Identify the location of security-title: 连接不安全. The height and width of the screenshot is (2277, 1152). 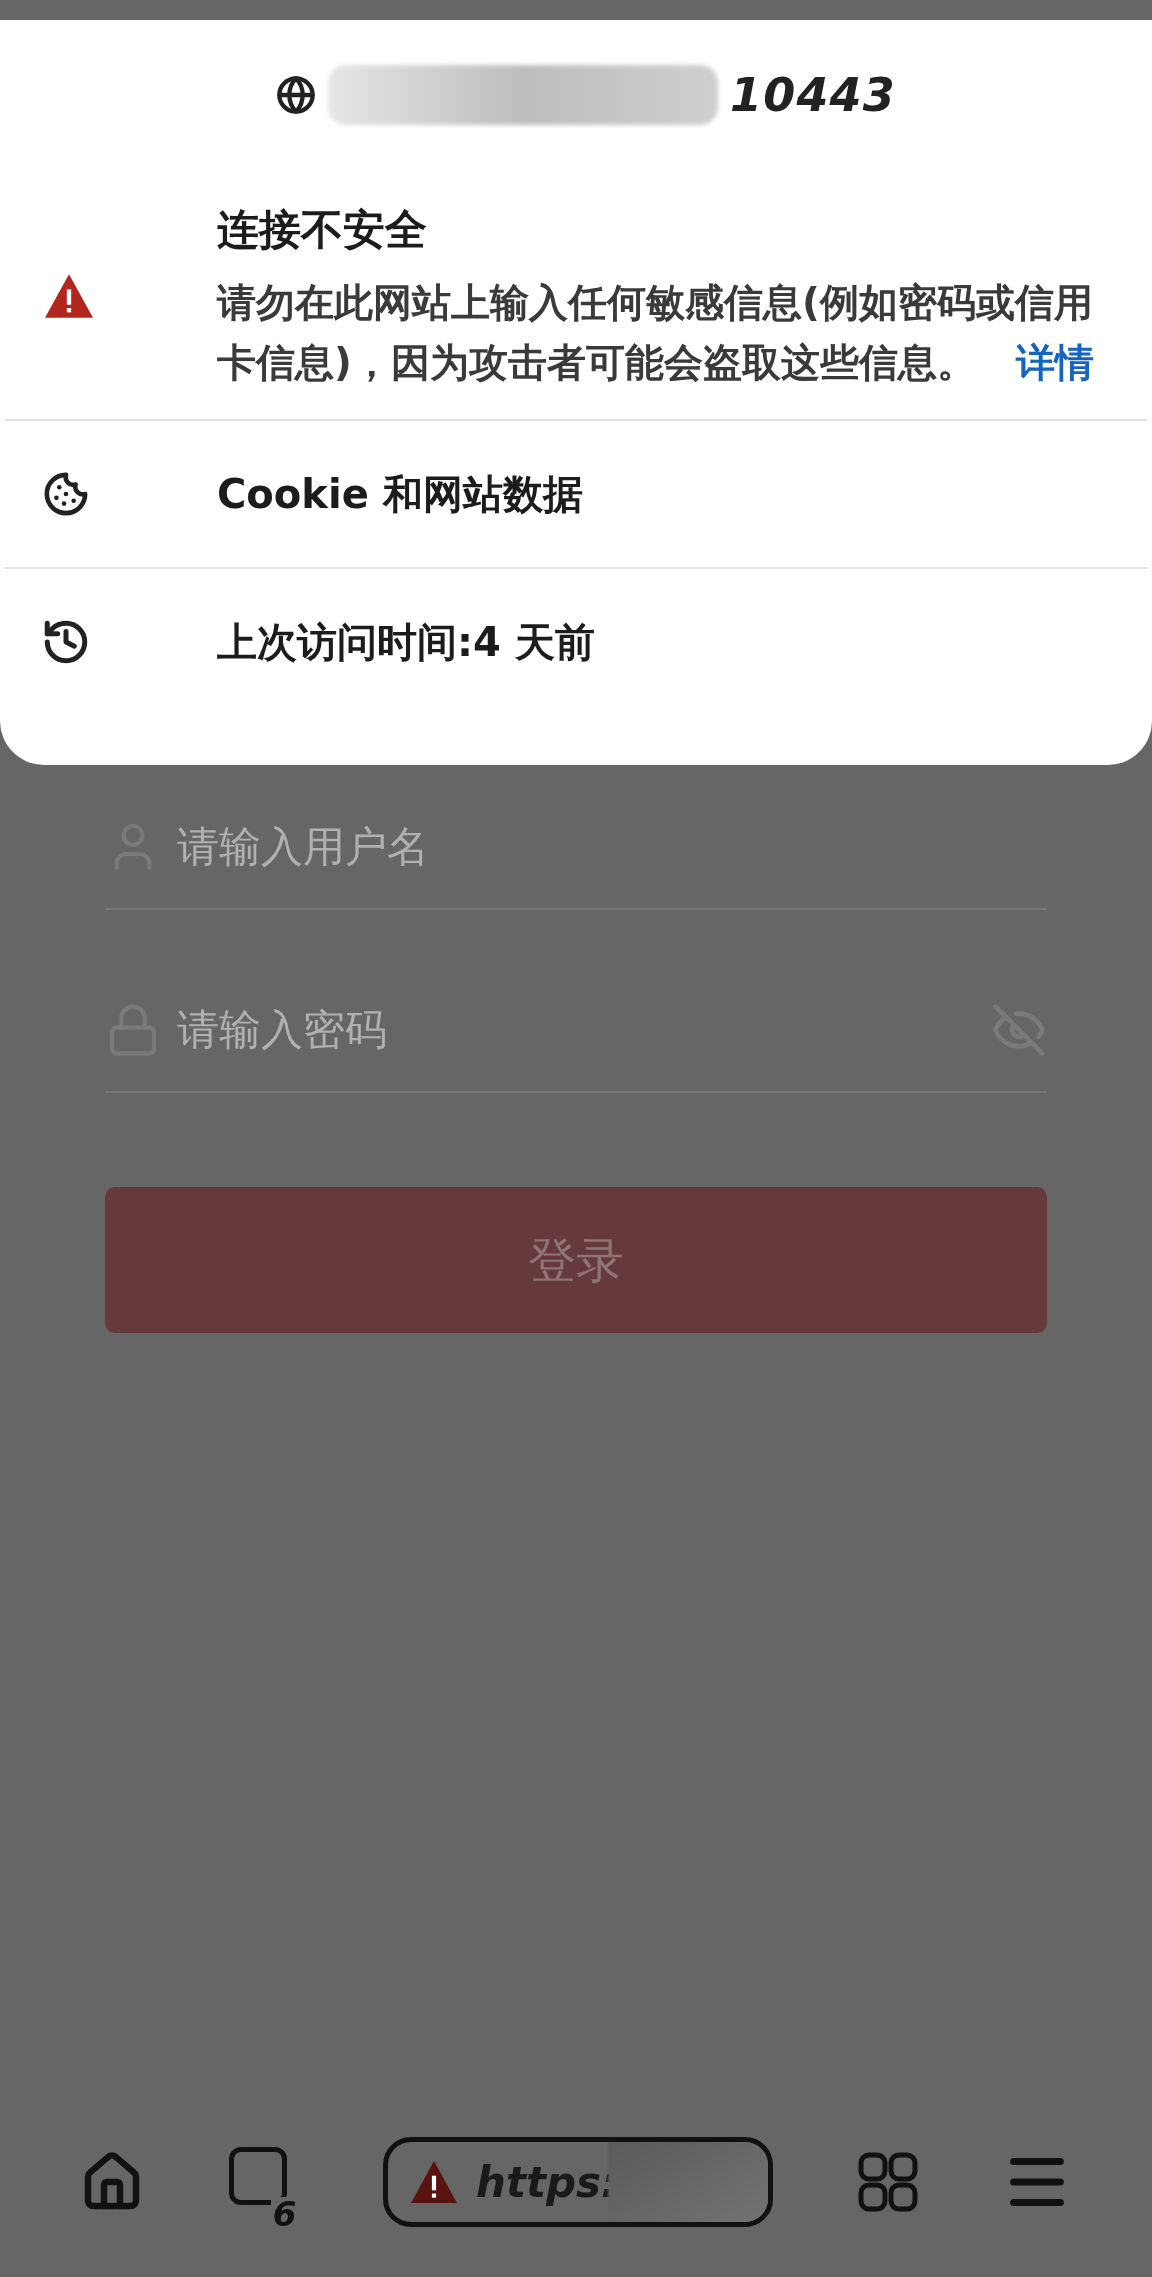
(322, 230).